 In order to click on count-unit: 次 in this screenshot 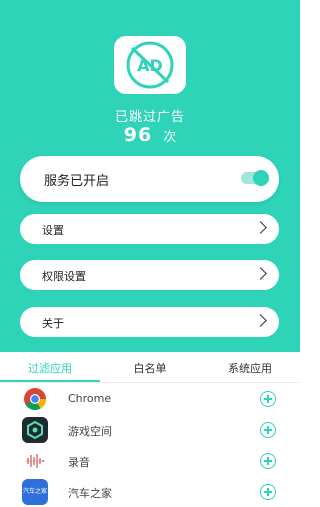, I will do `click(170, 137)`.